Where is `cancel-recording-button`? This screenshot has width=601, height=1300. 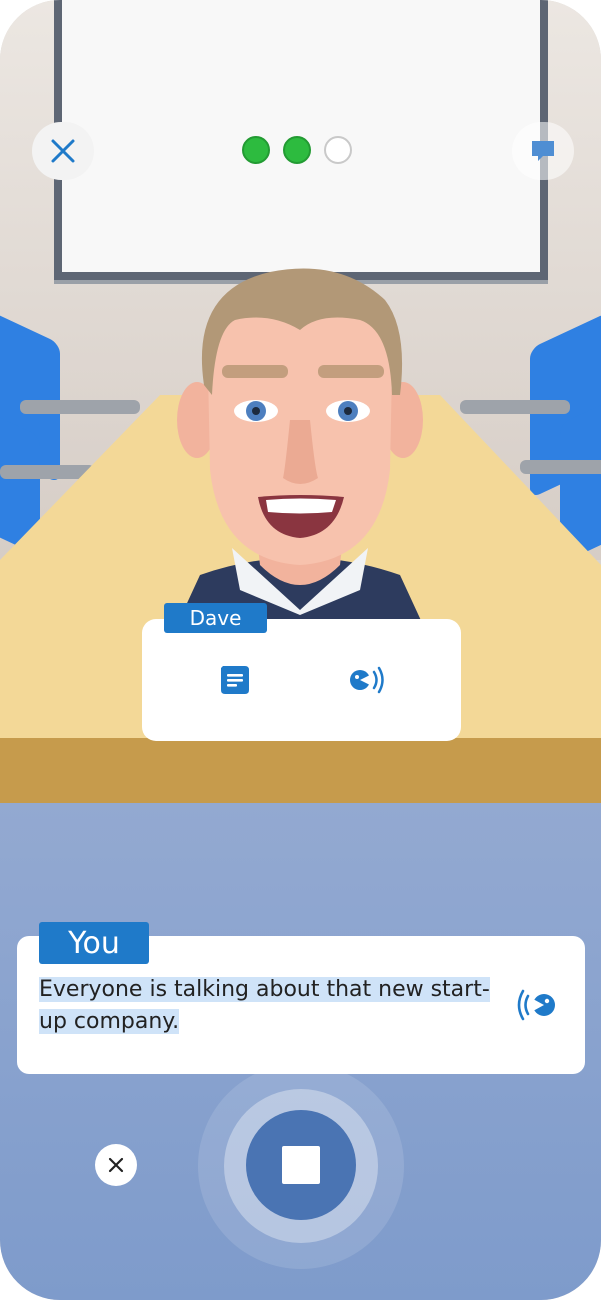 cancel-recording-button is located at coordinates (116, 1165).